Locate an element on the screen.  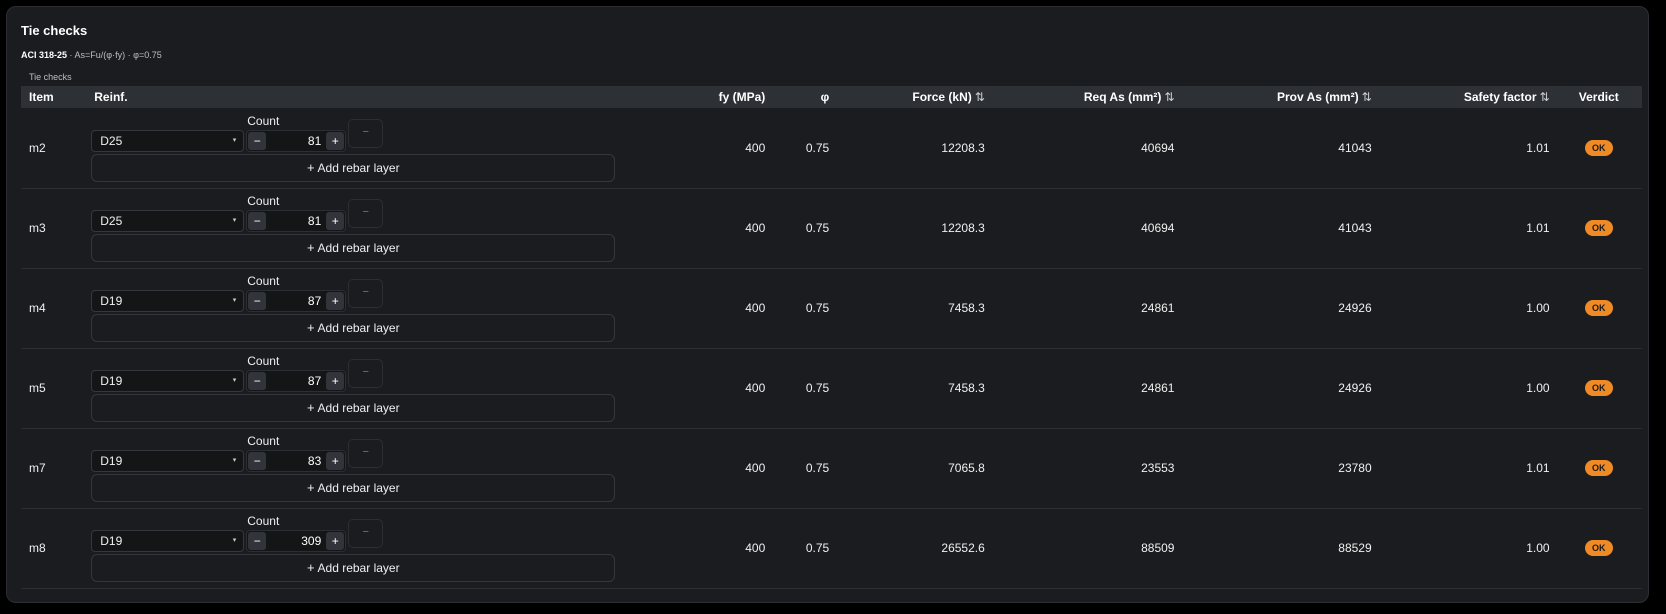
reinf-cell: Count D19 ▾ − 87 + − + Add rebar layer is located at coordinates (372, 388).